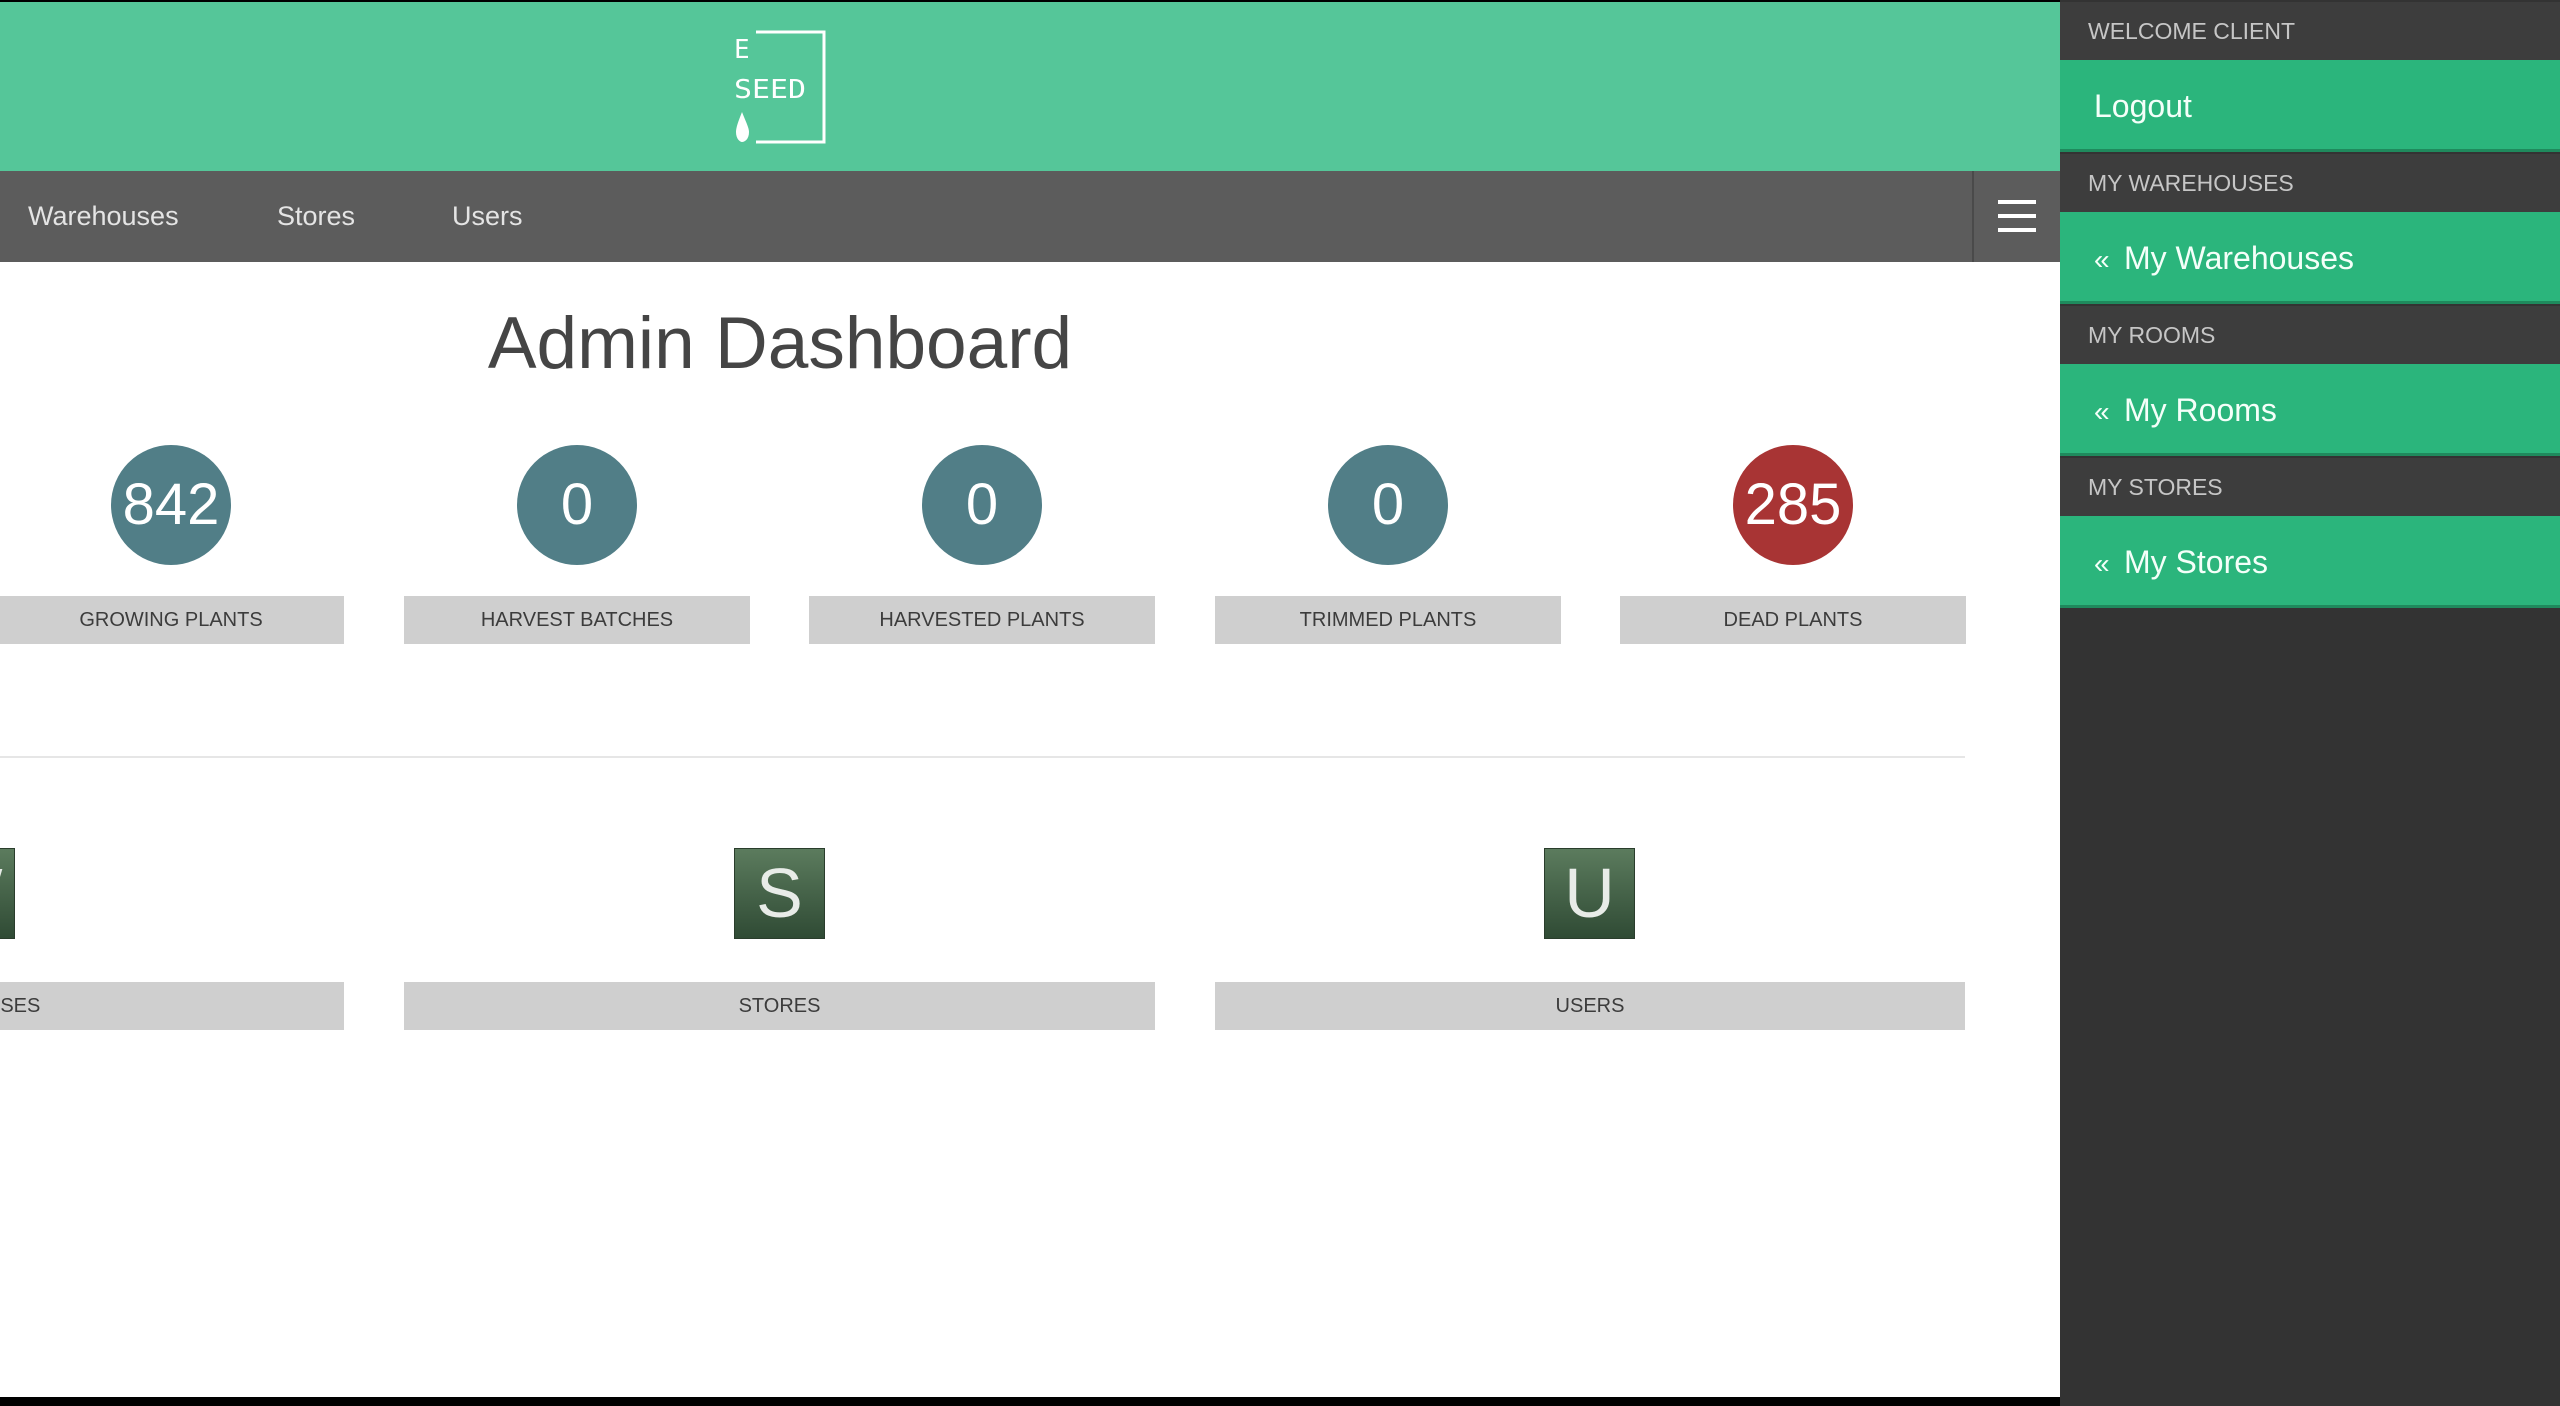 The image size is (2560, 1406). I want to click on logo-letter-e: E, so click(742, 50).